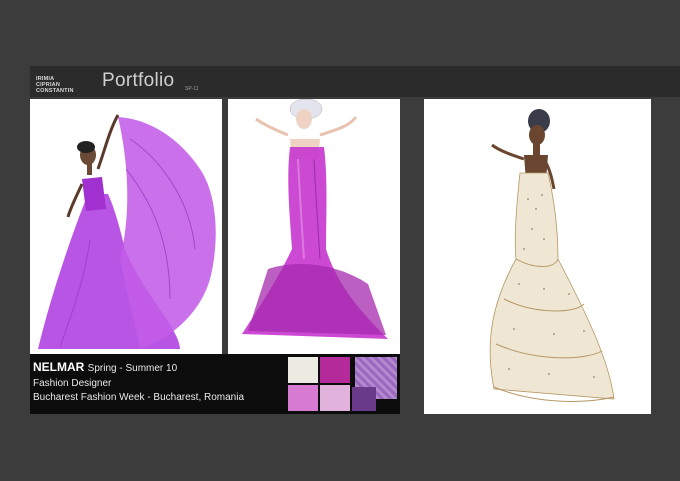 The image size is (680, 481). I want to click on designer-name-line: CONSTANTIN, so click(55, 91).